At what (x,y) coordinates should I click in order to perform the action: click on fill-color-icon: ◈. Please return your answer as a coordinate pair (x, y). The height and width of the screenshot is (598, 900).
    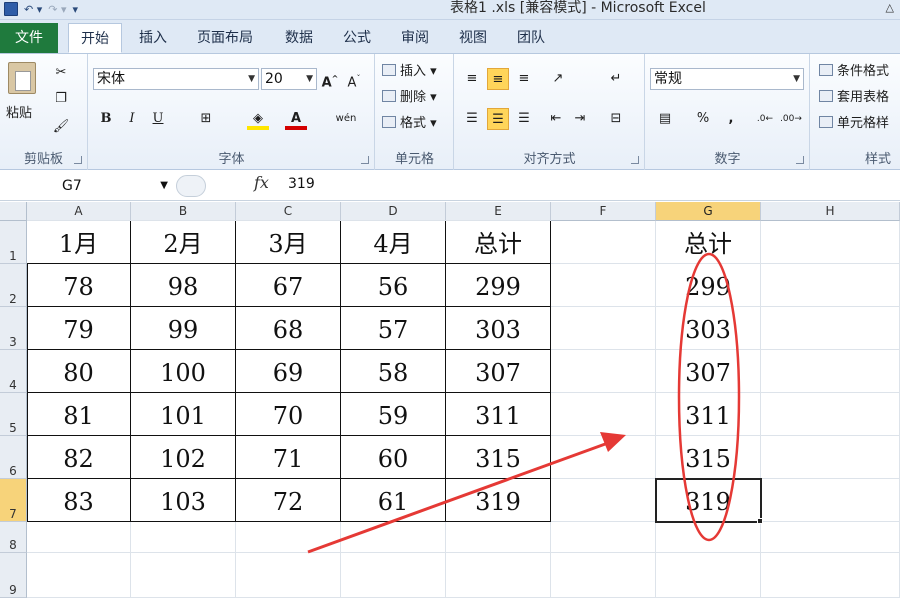
    Looking at the image, I should click on (258, 119).